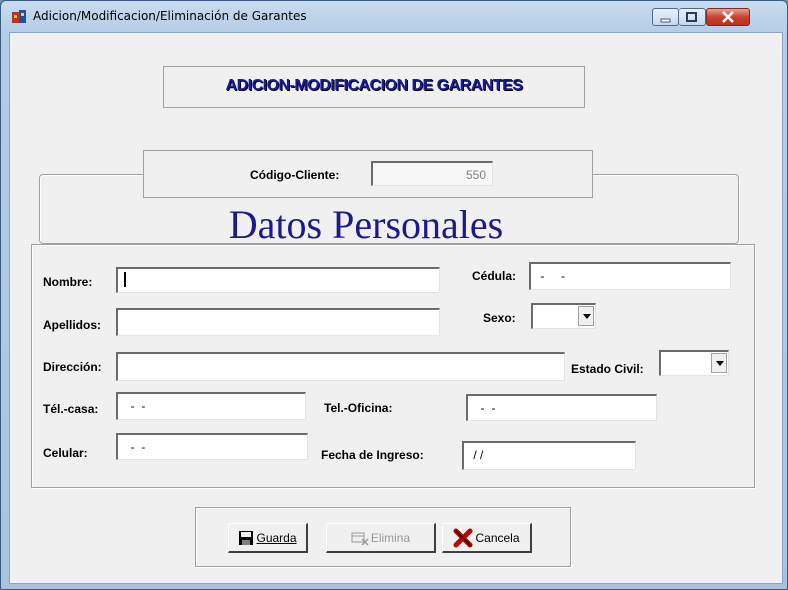 Image resolution: width=788 pixels, height=590 pixels. I want to click on section-title: Datos Personales, so click(366, 224).